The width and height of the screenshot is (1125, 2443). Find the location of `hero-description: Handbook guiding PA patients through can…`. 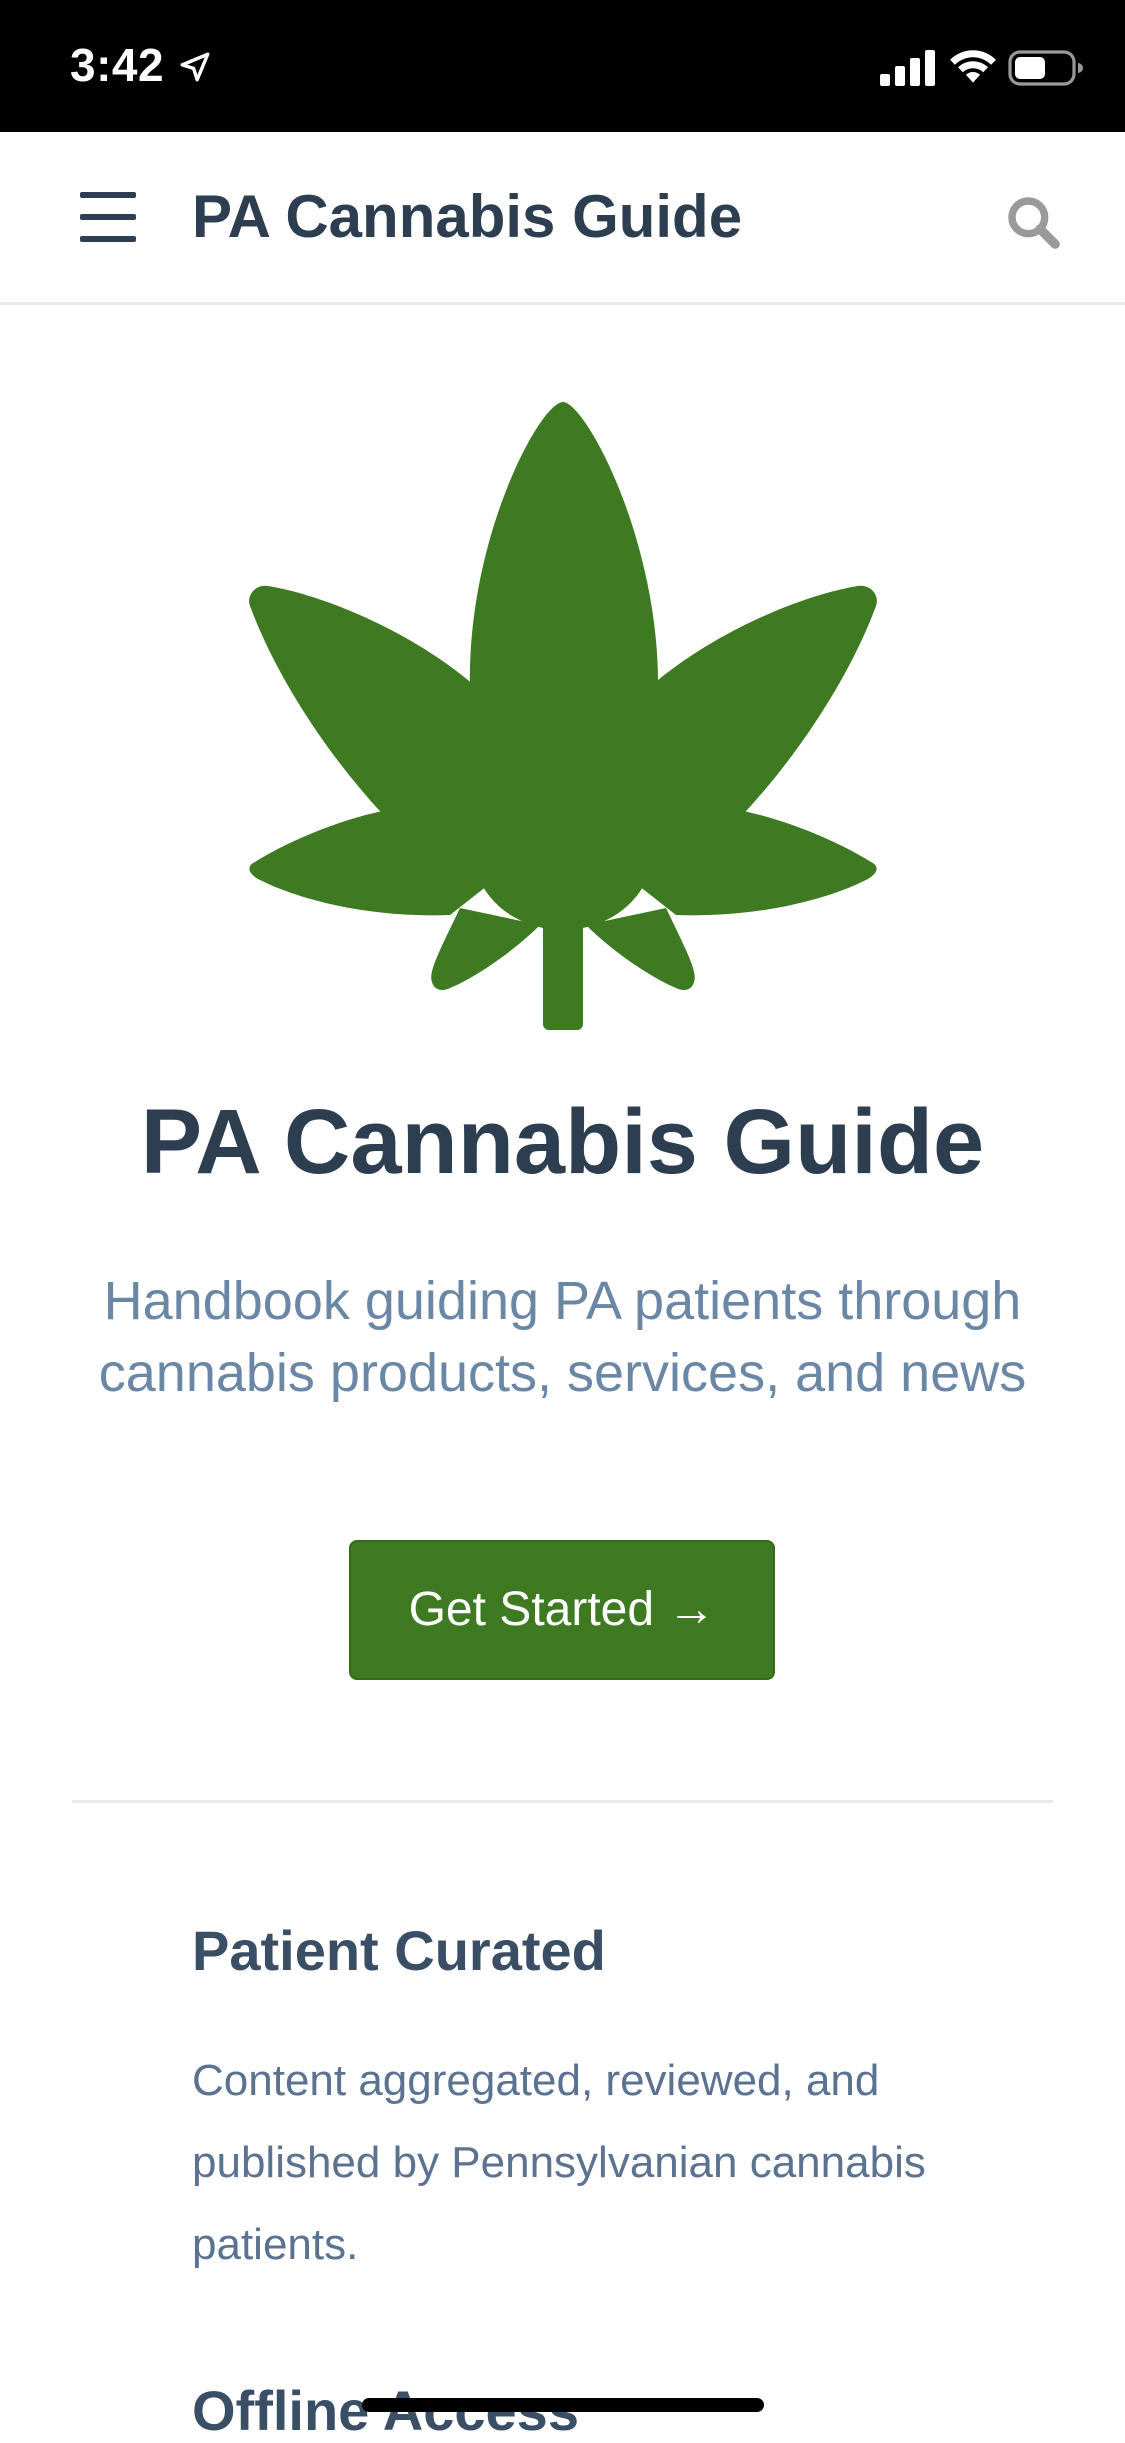

hero-description: Handbook guiding PA patients through can… is located at coordinates (562, 1337).